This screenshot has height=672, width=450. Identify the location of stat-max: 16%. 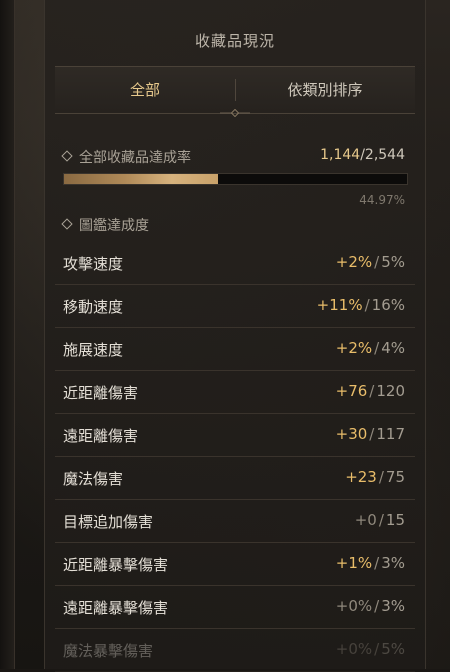
(388, 305).